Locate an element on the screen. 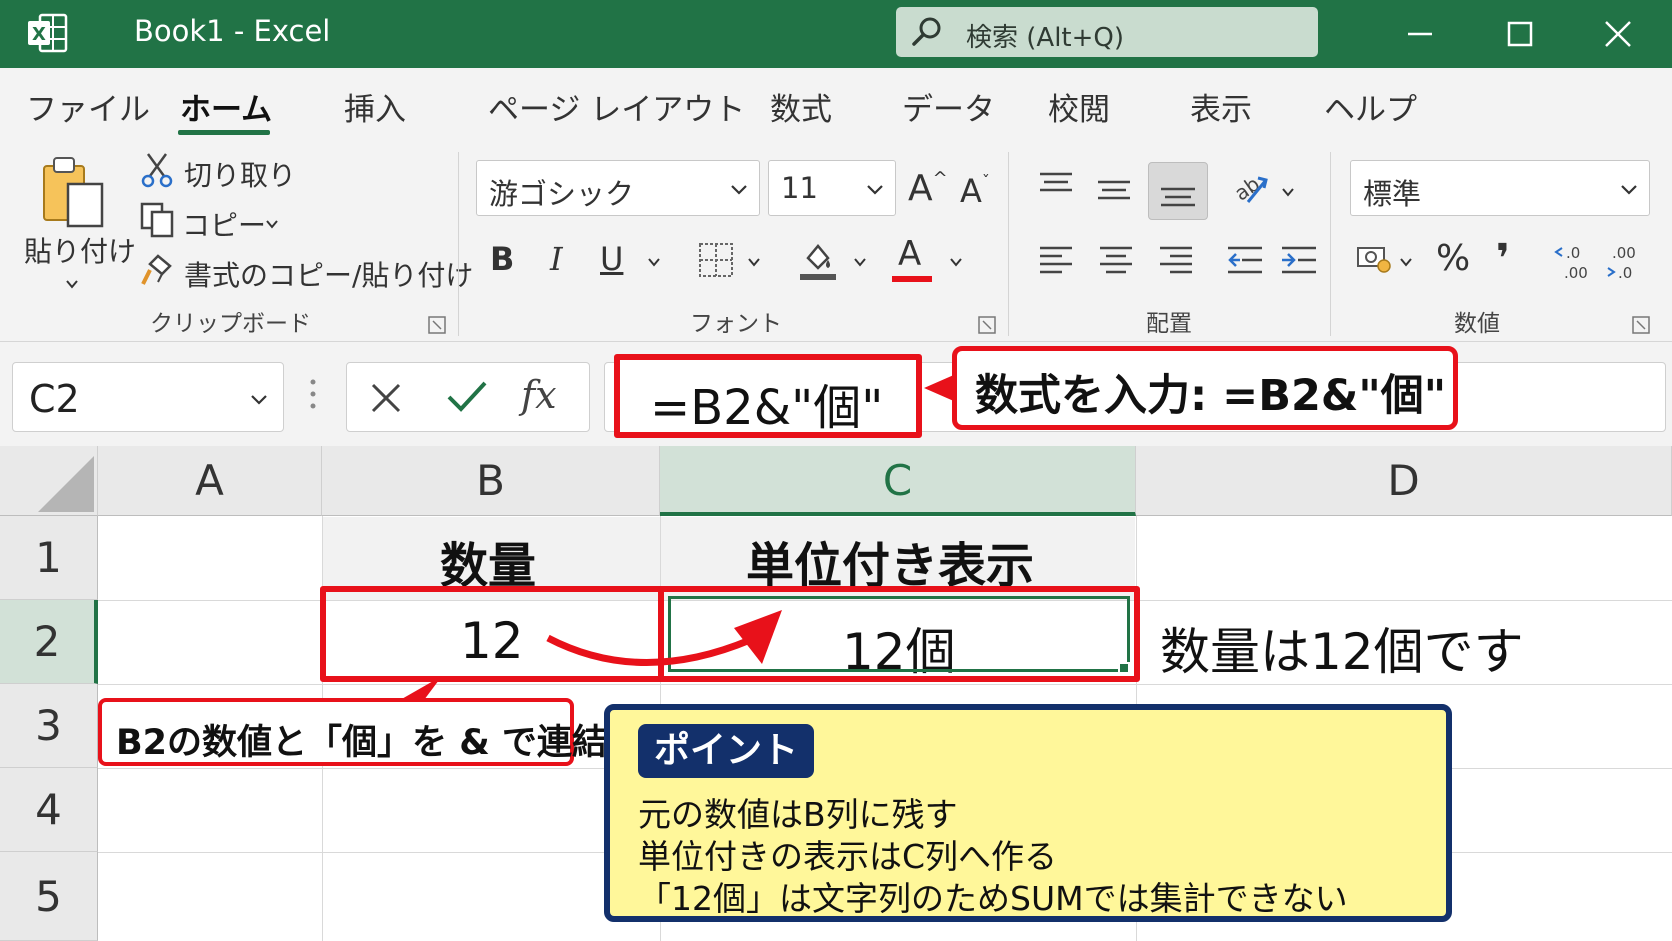  row-header-5: 5 is located at coordinates (49, 896).